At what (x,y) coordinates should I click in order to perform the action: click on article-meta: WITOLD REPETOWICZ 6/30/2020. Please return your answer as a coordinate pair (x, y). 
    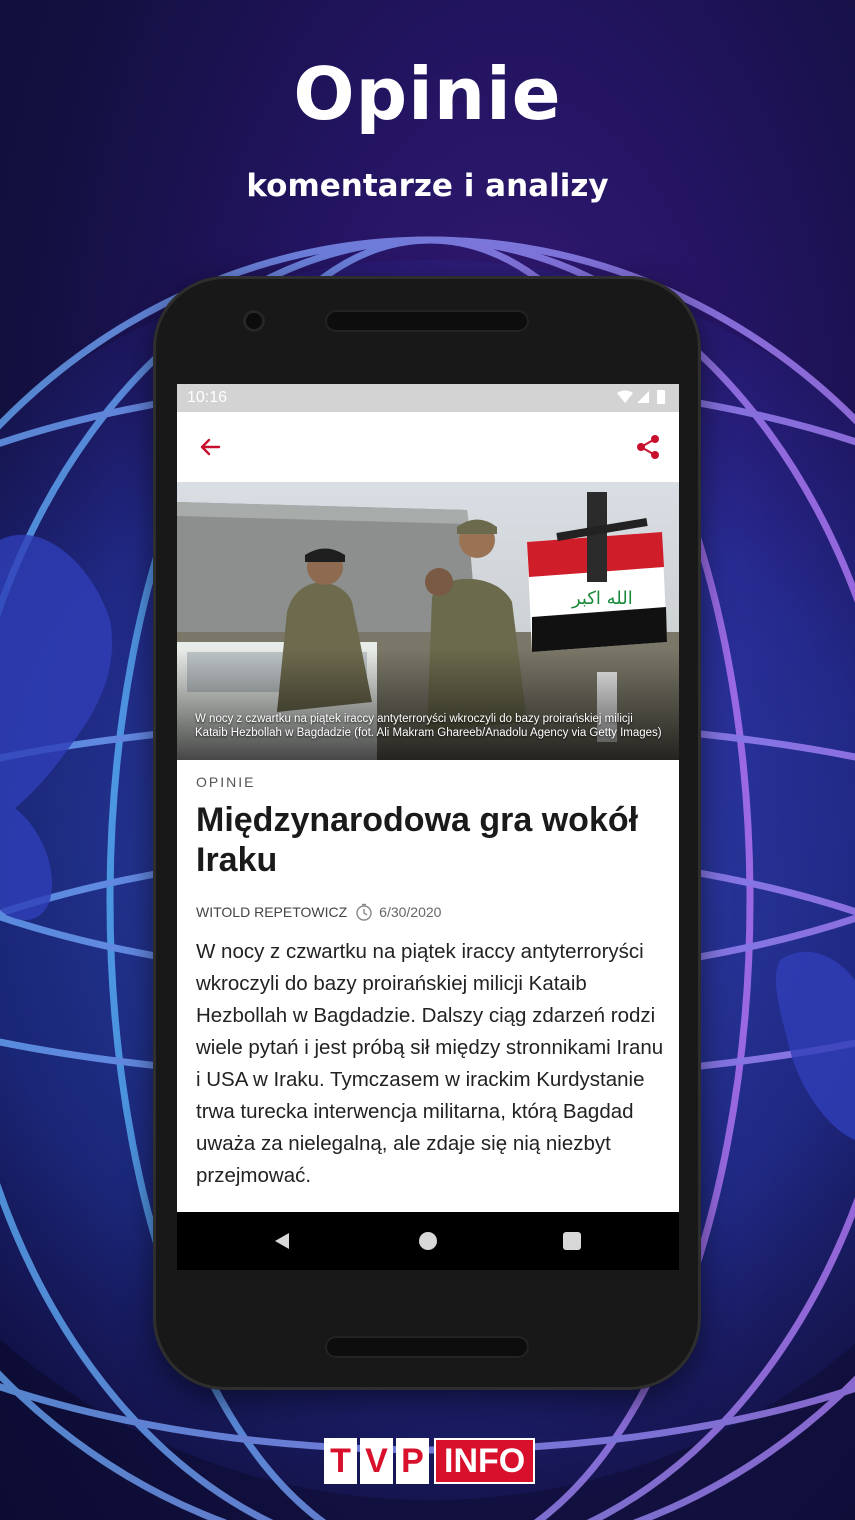
    Looking at the image, I should click on (318, 912).